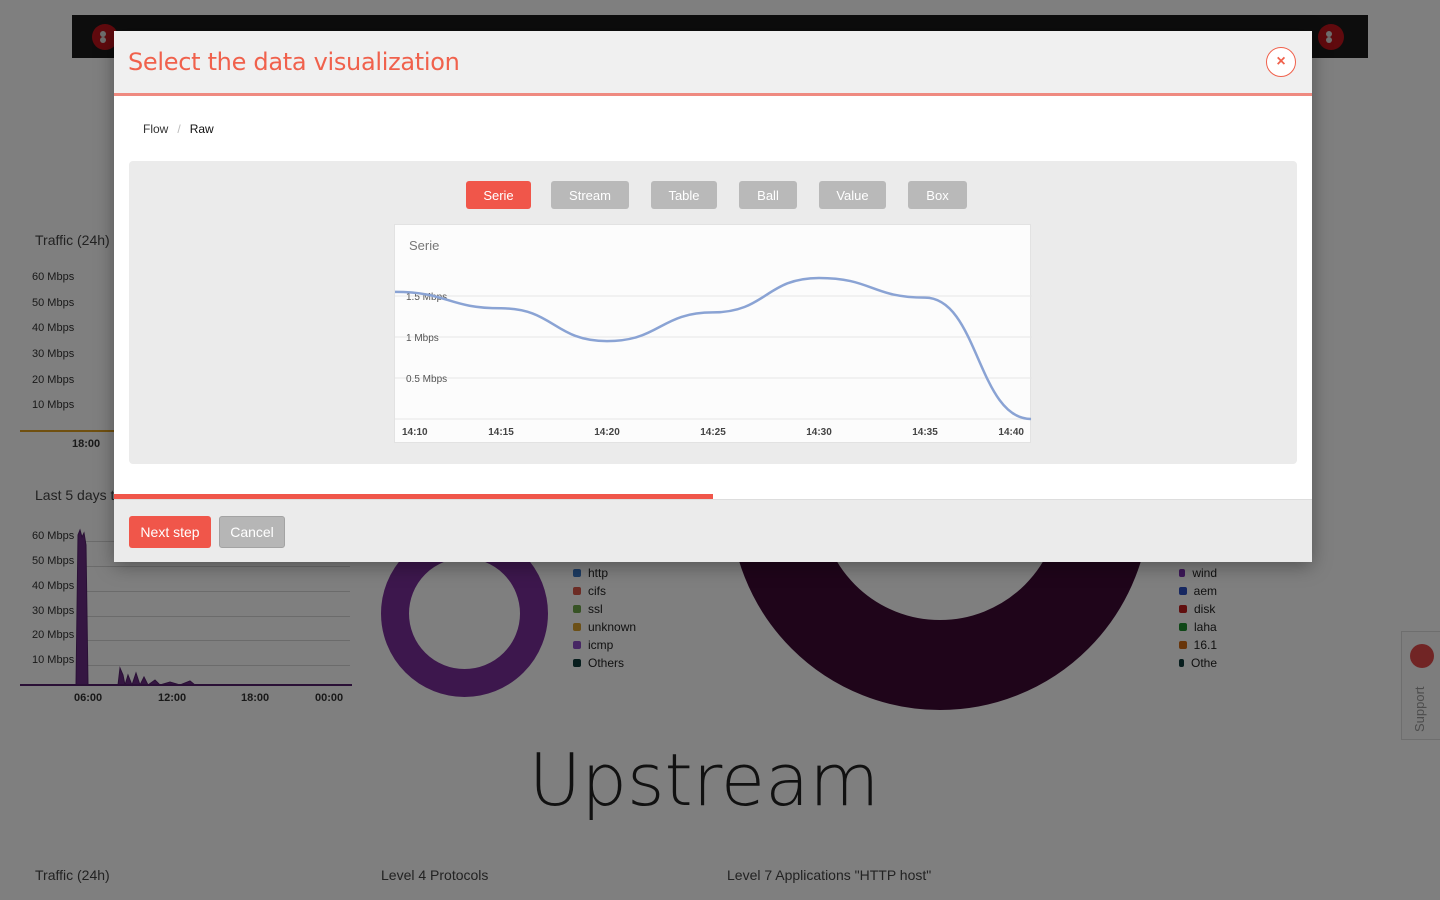  Describe the element at coordinates (727, 195) in the screenshot. I see `visualization-tabs: Serie Stream Table Ball Value Box` at that location.